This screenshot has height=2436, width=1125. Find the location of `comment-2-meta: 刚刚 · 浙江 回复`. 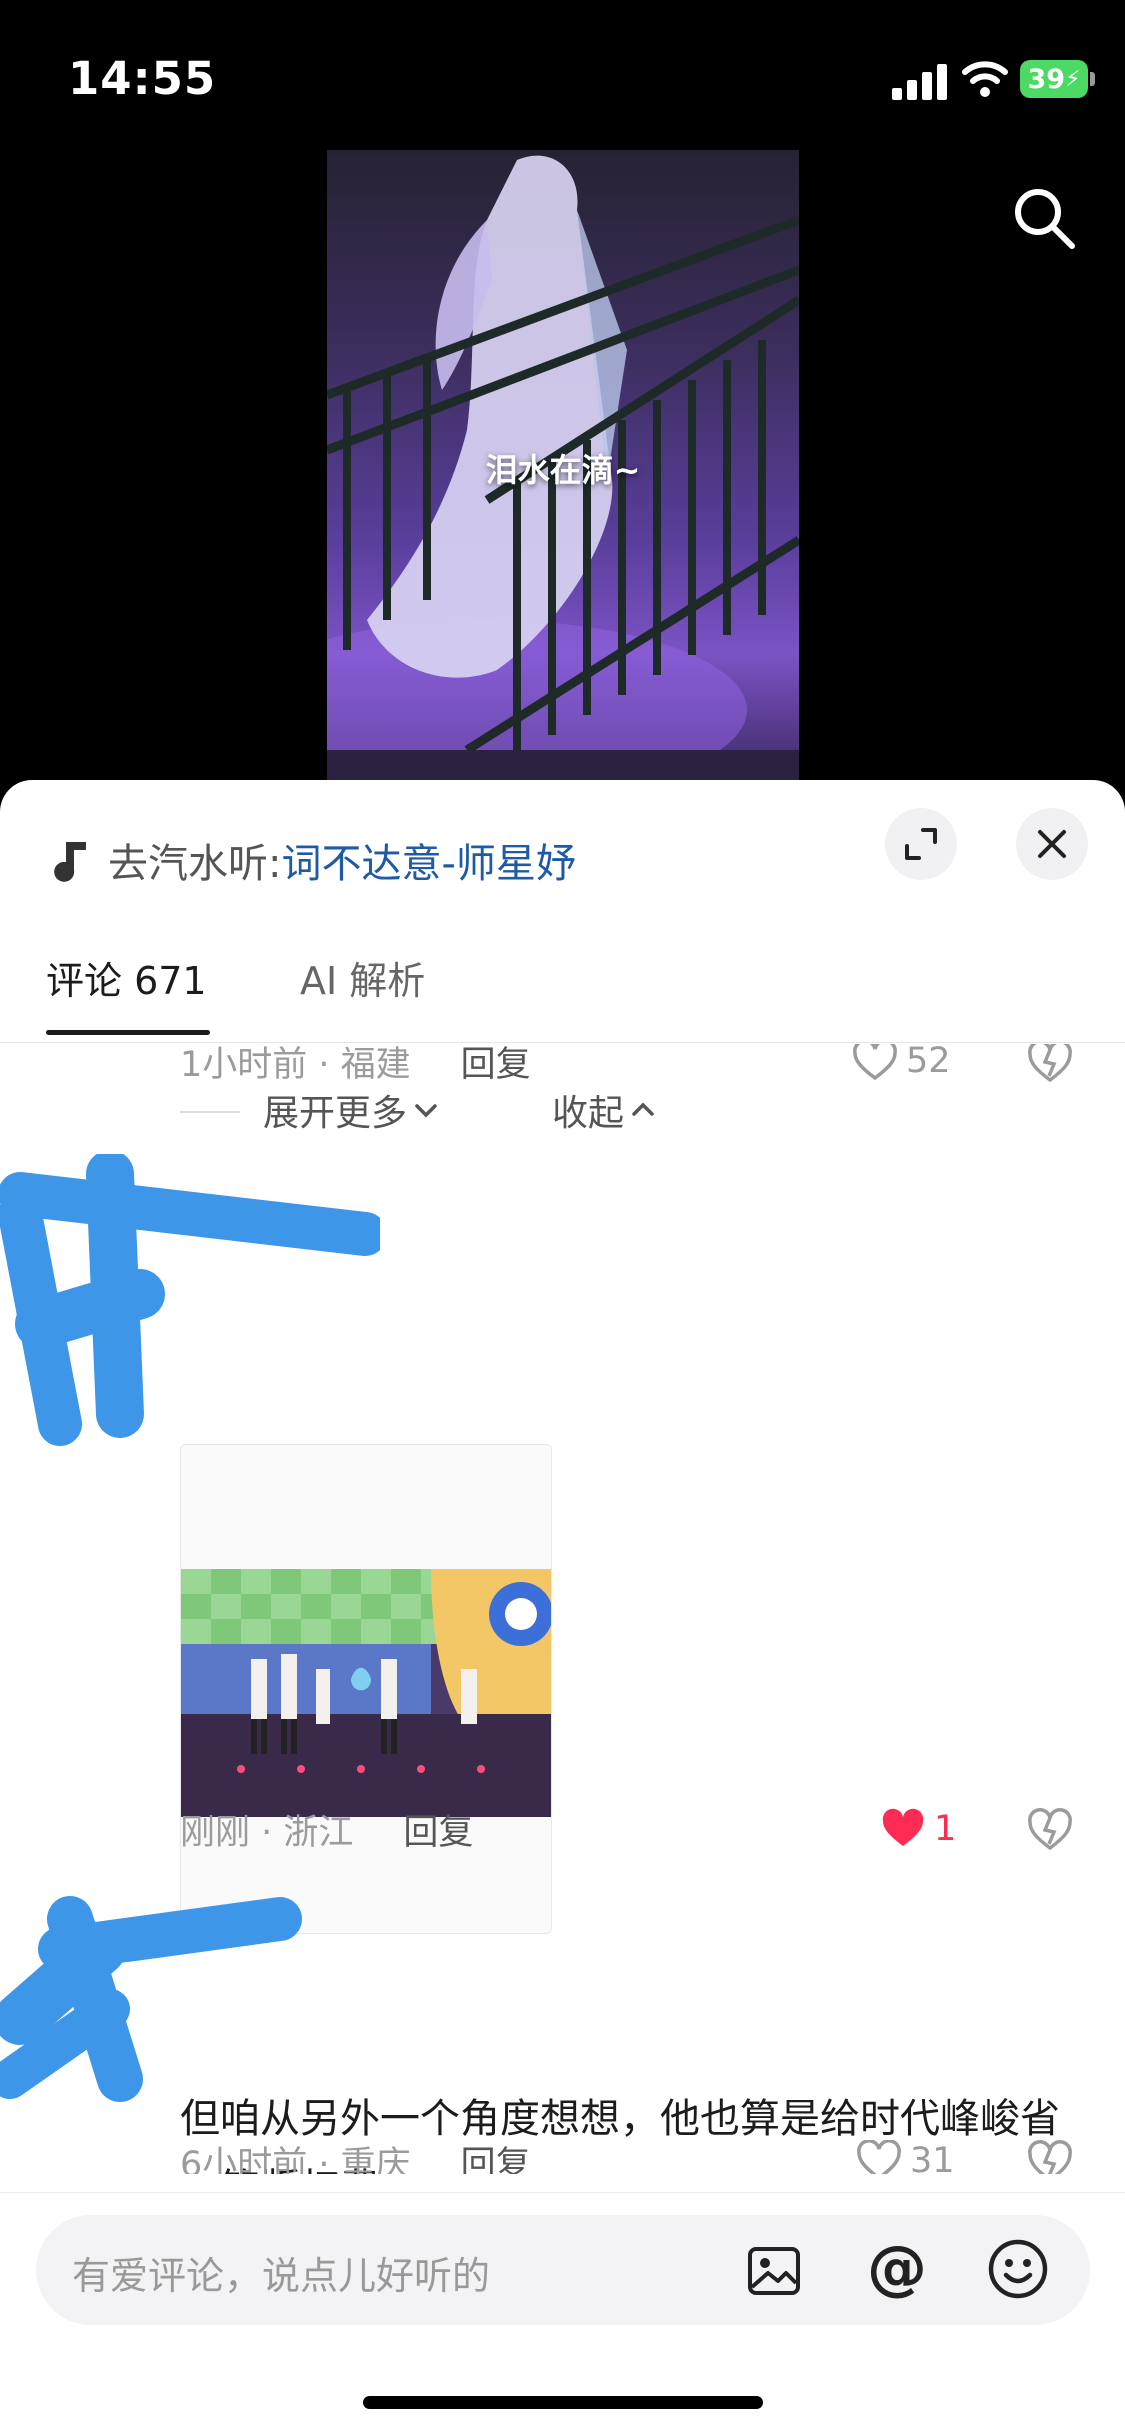

comment-2-meta: 刚刚 · 浙江 回复 is located at coordinates (326, 1829).